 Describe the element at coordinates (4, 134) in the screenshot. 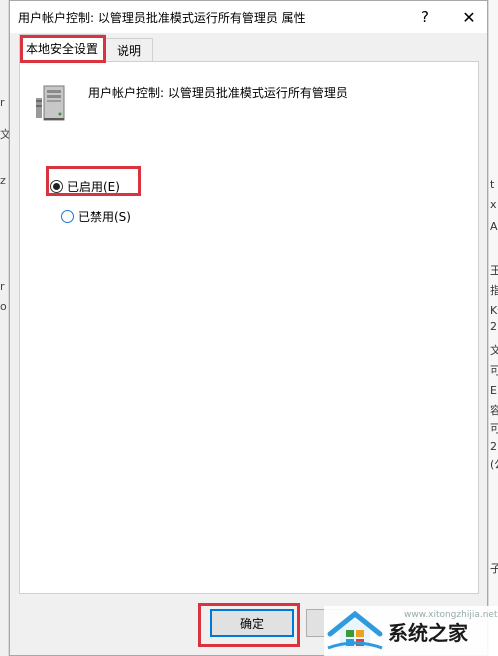

I see `bg-text-fragment: 文` at that location.